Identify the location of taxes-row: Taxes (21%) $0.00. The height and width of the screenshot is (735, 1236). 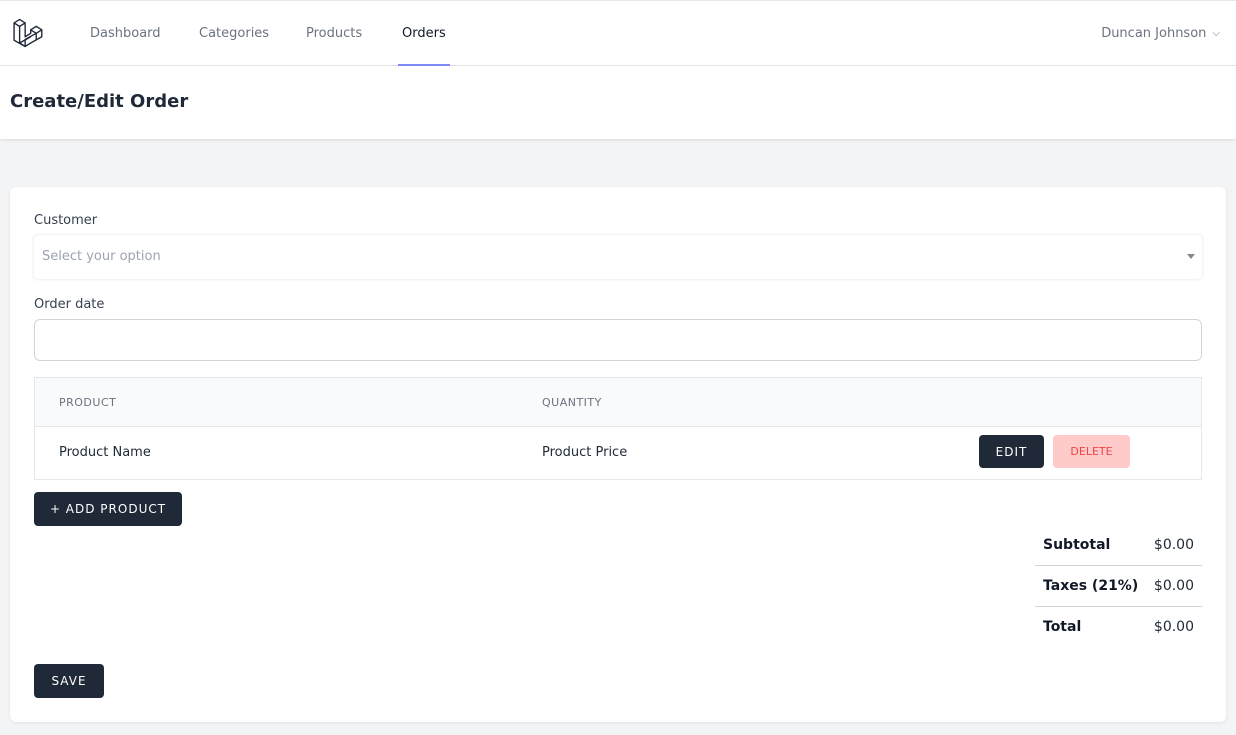
(1118, 586).